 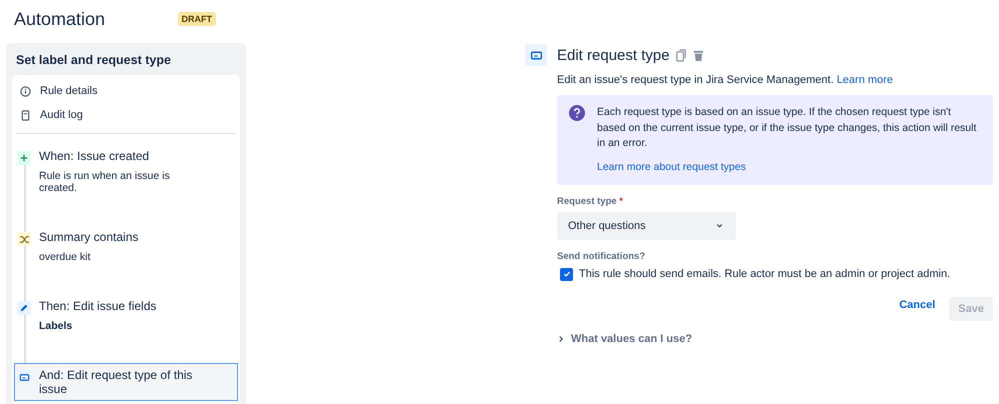 What do you see at coordinates (725, 80) in the screenshot?
I see `panel-description: Edit an issue's request type in Jira Service Management. Learn more` at bounding box center [725, 80].